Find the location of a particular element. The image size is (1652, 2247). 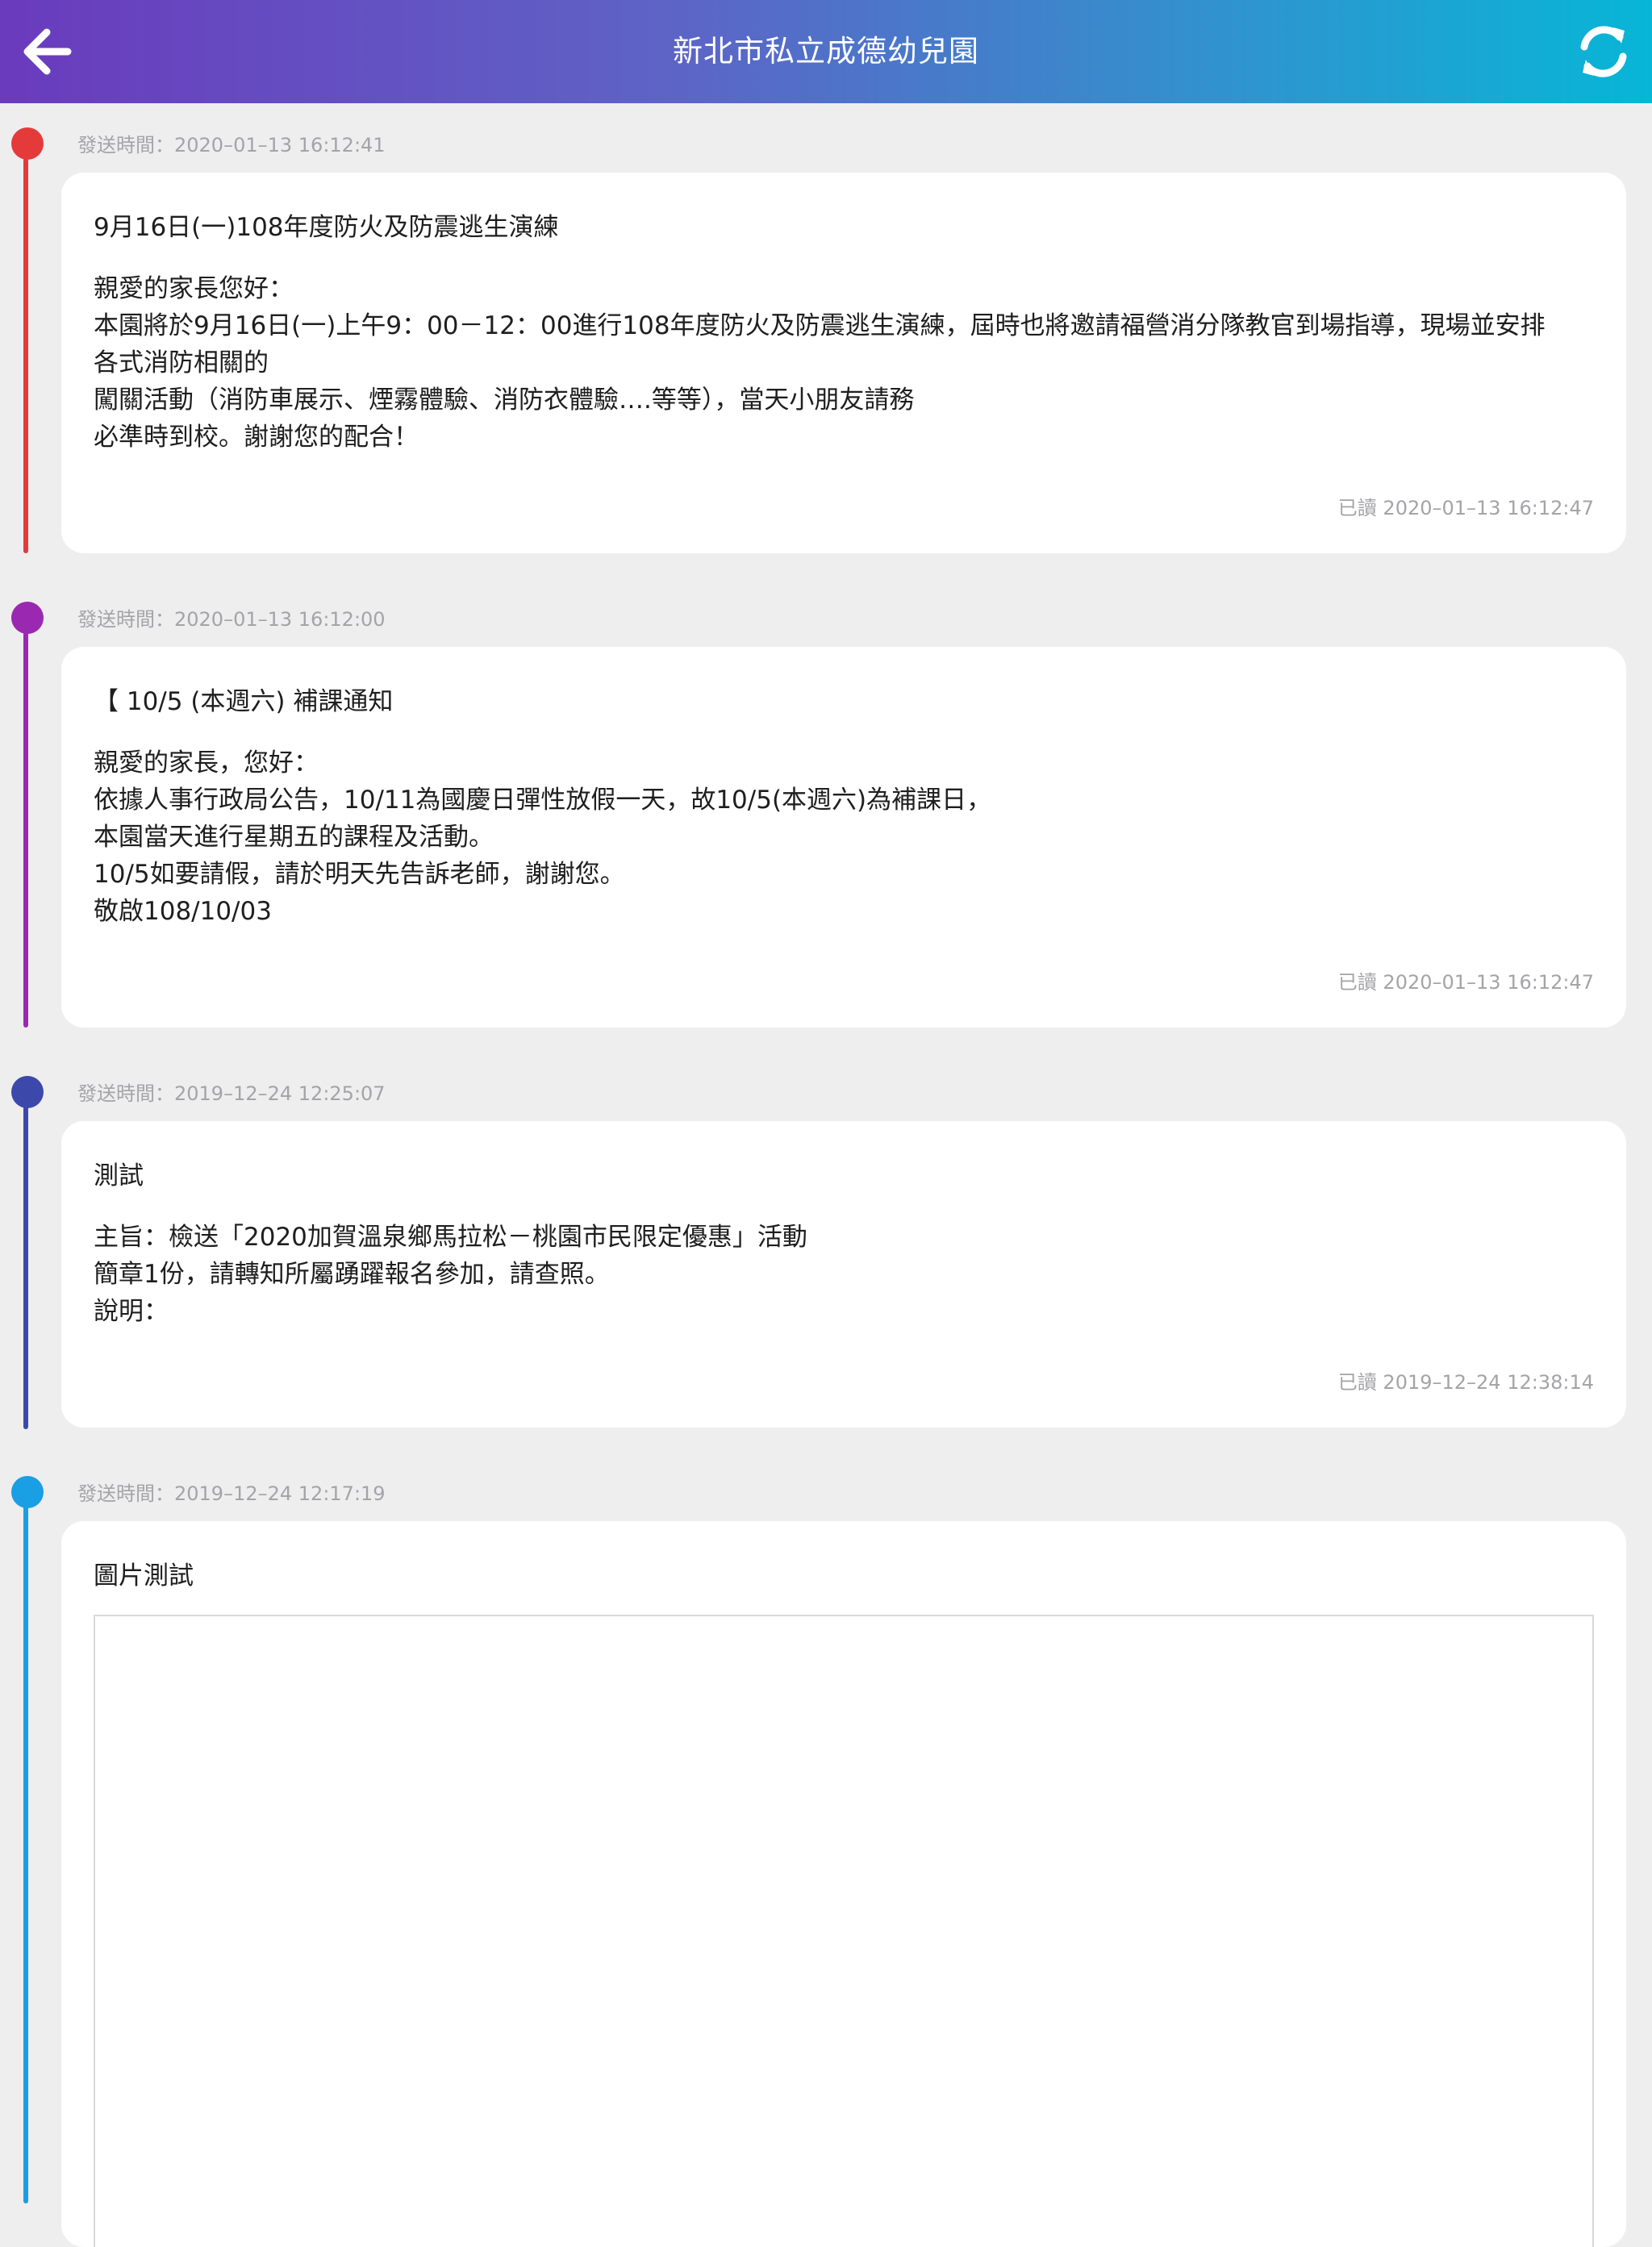

message-title: 【 10/5 (本週六) 補課通知 is located at coordinates (244, 701).